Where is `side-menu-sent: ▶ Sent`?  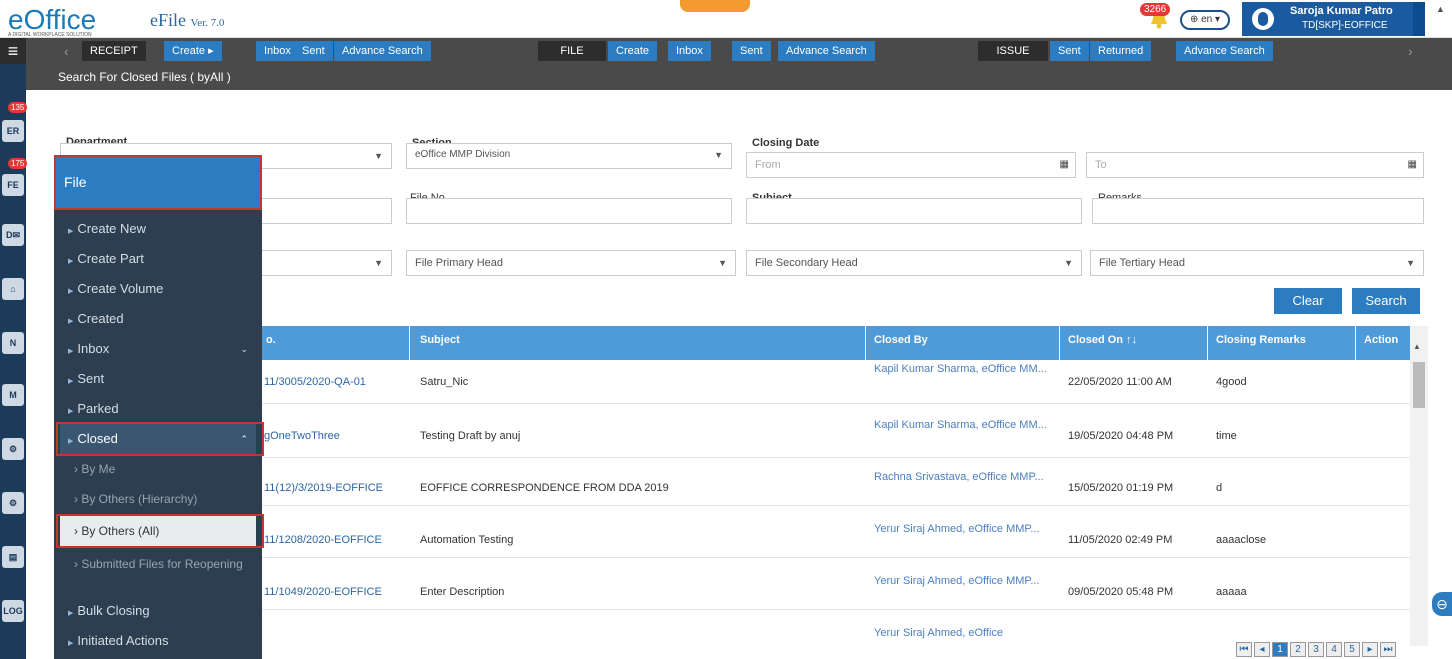
side-menu-sent: ▶ Sent is located at coordinates (158, 379).